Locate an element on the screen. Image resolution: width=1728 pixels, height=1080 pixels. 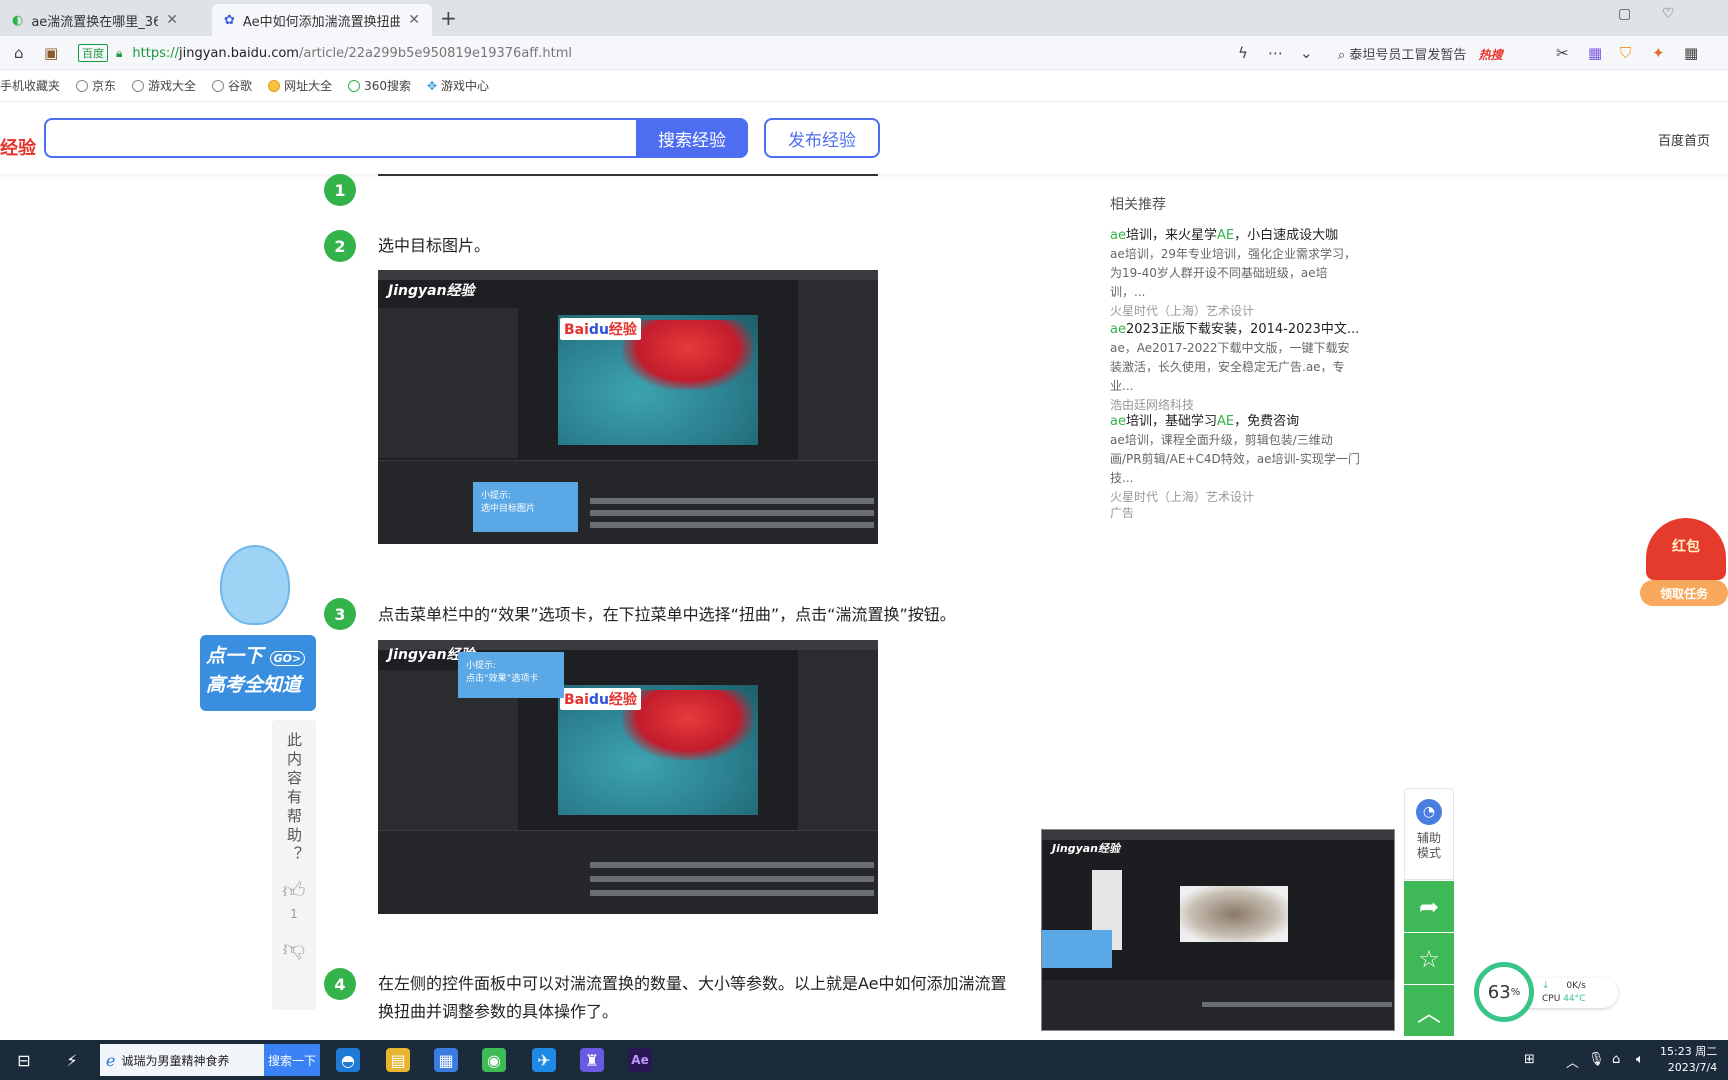
thumbs-up-icon: 👍︎ is located at coordinates (294, 892).